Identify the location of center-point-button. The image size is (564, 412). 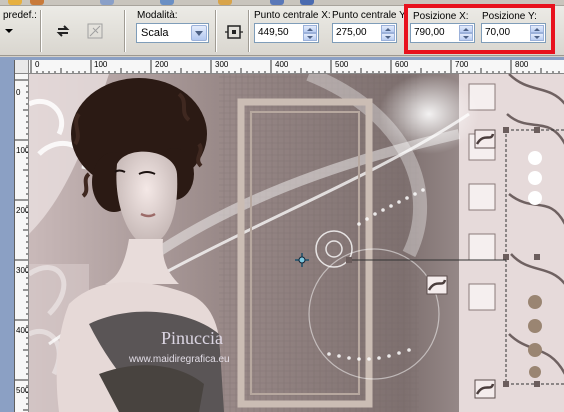
(234, 32).